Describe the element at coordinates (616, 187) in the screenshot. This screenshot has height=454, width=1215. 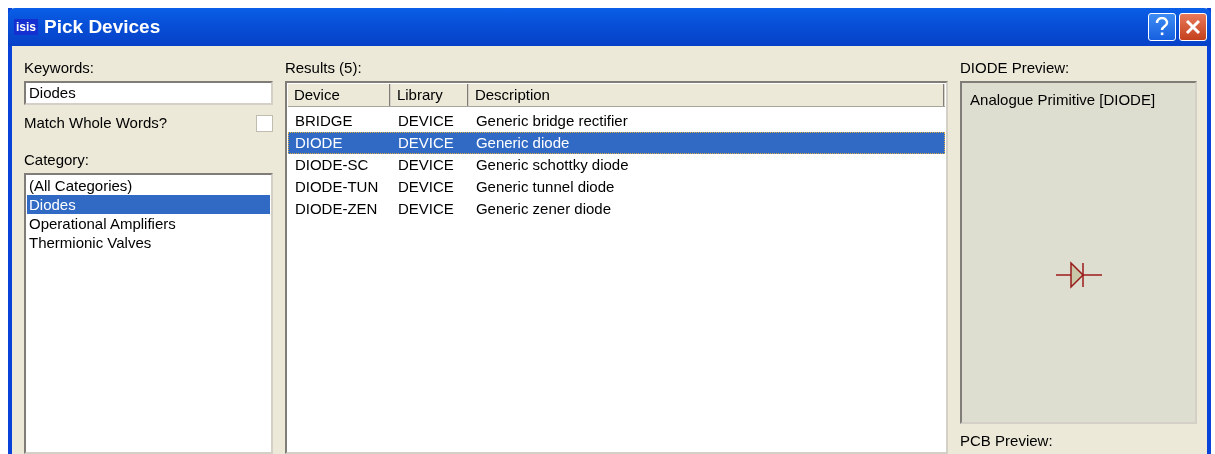
I see `result-row: DIODE-TUN DEVICE Generic tunnel diode` at that location.